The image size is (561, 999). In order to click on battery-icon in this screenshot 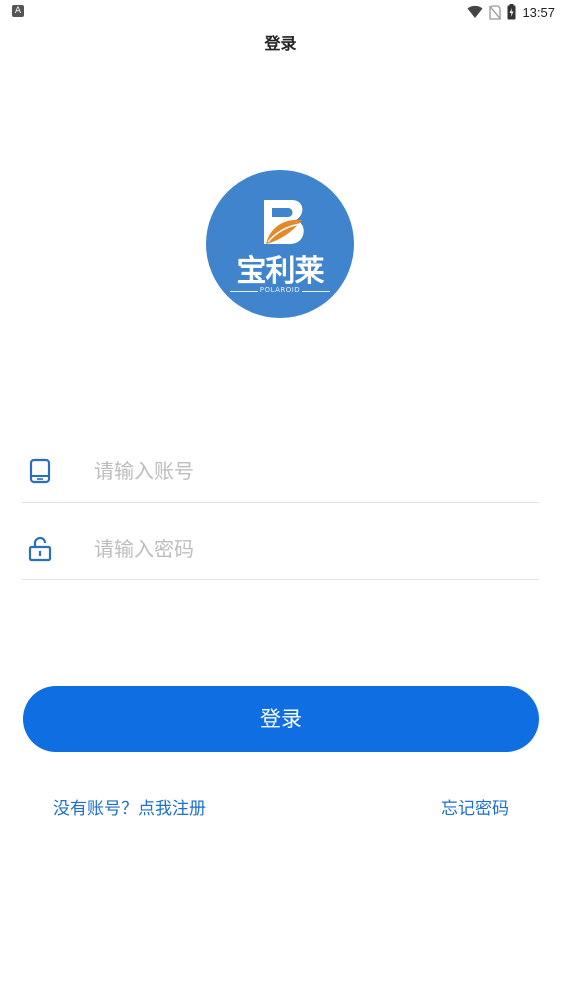, I will do `click(511, 12)`.